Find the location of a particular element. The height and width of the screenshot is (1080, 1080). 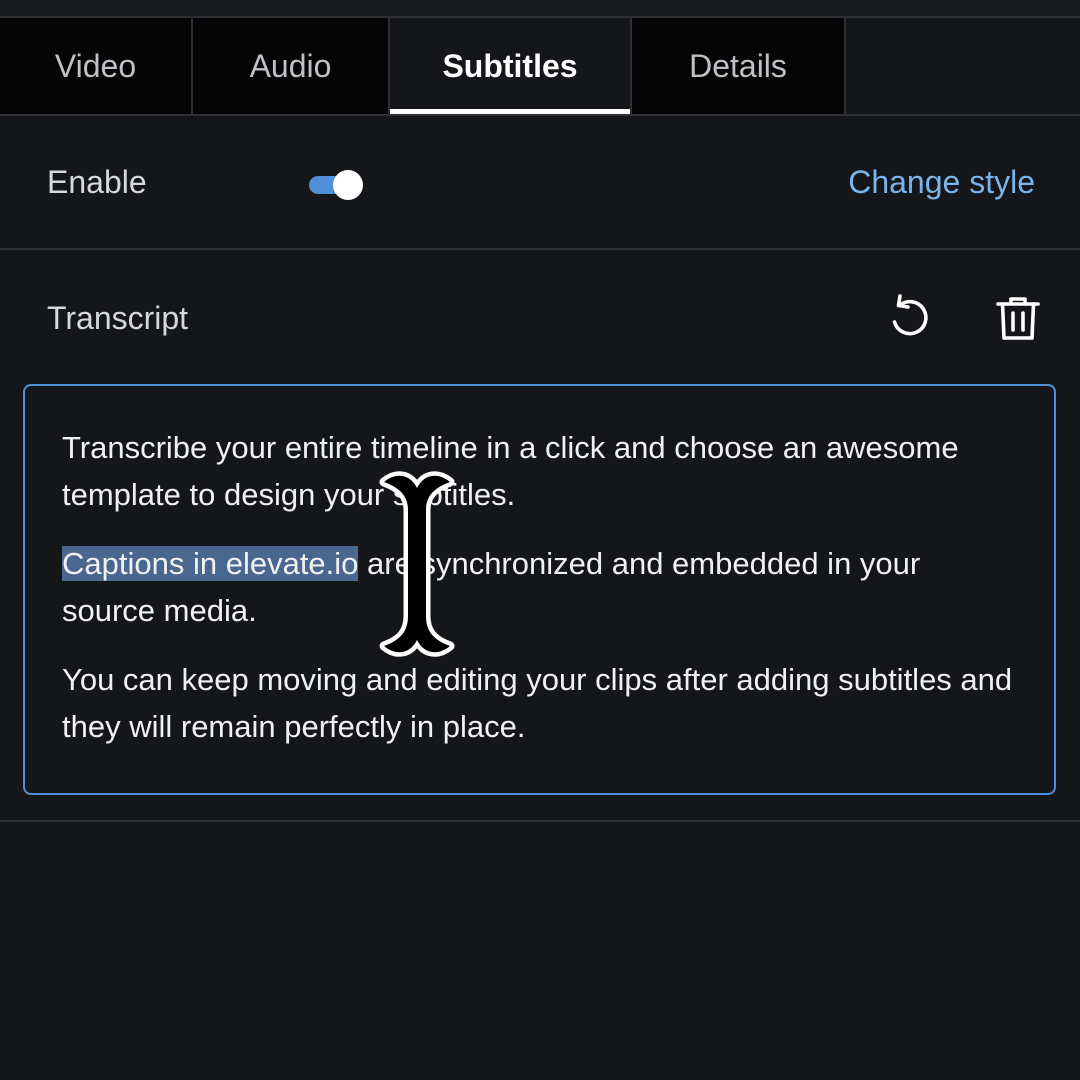

tab-video: Video is located at coordinates (96, 66).